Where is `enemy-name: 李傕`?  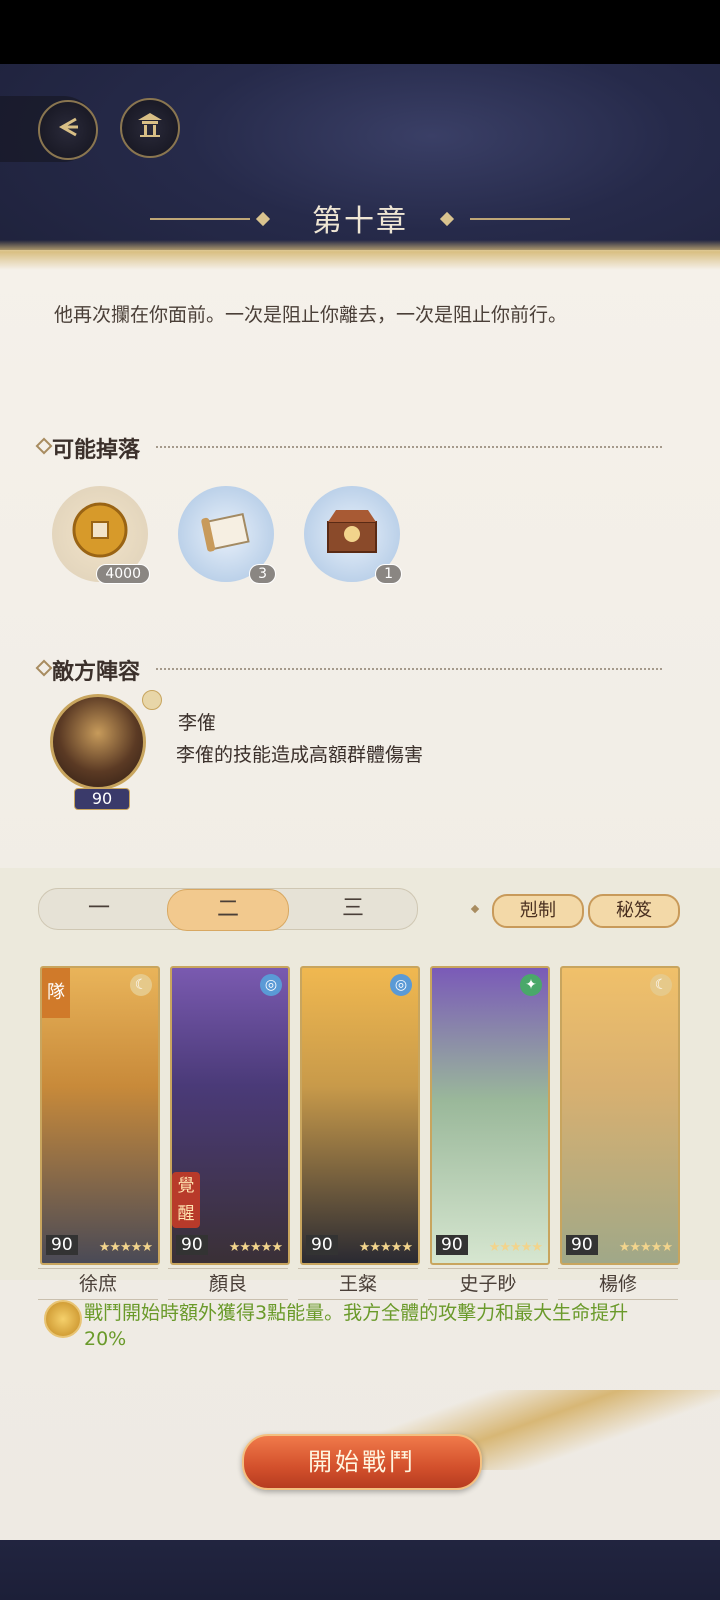
enemy-name: 李傕 is located at coordinates (197, 723).